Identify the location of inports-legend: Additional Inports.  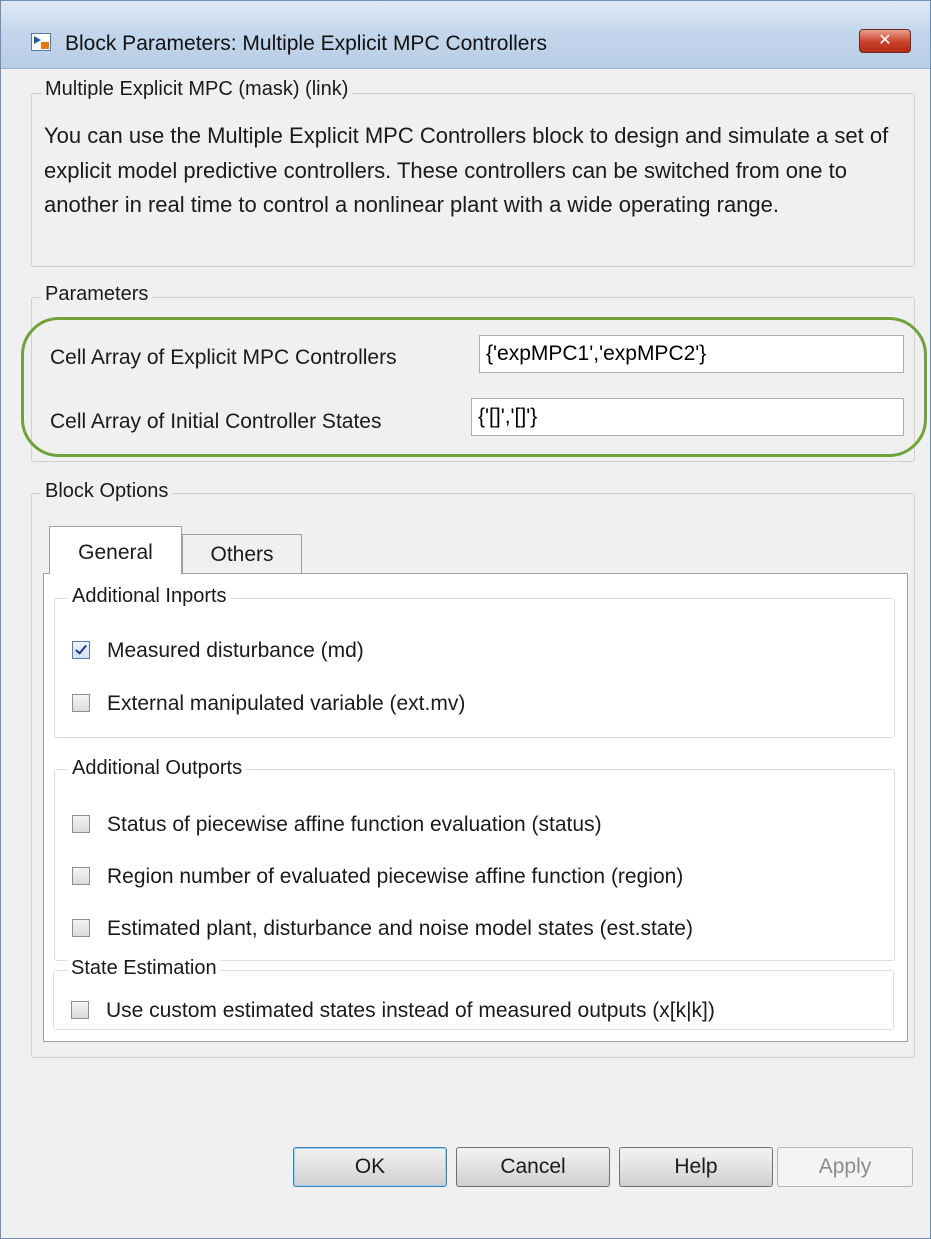
(149, 596).